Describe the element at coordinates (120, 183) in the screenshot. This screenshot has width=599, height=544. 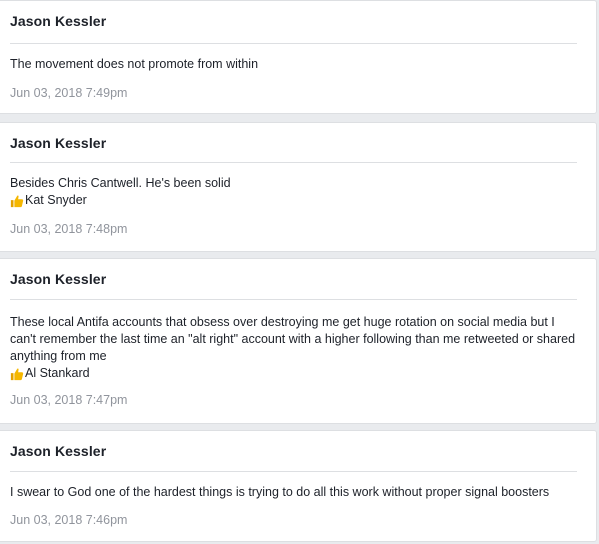
I see `message-text: Besides Chris Cantwell. He's been solid` at that location.